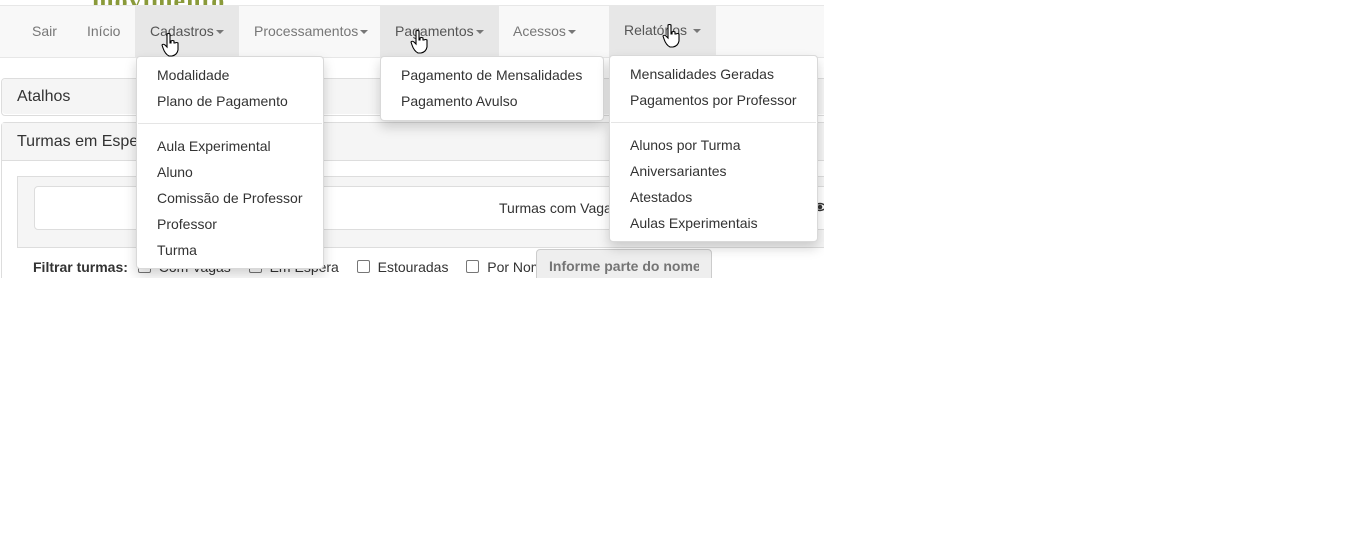 The height and width of the screenshot is (554, 1358). Describe the element at coordinates (363, 266) in the screenshot. I see `checkbox-estouradas` at that location.